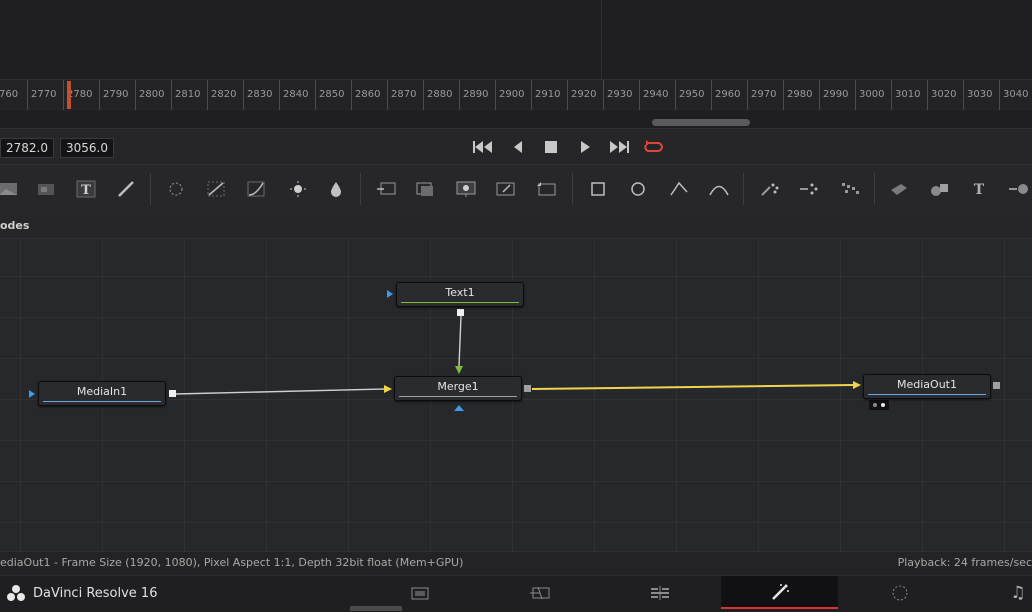  I want to click on ruler-tick: 3000, so click(869, 95).